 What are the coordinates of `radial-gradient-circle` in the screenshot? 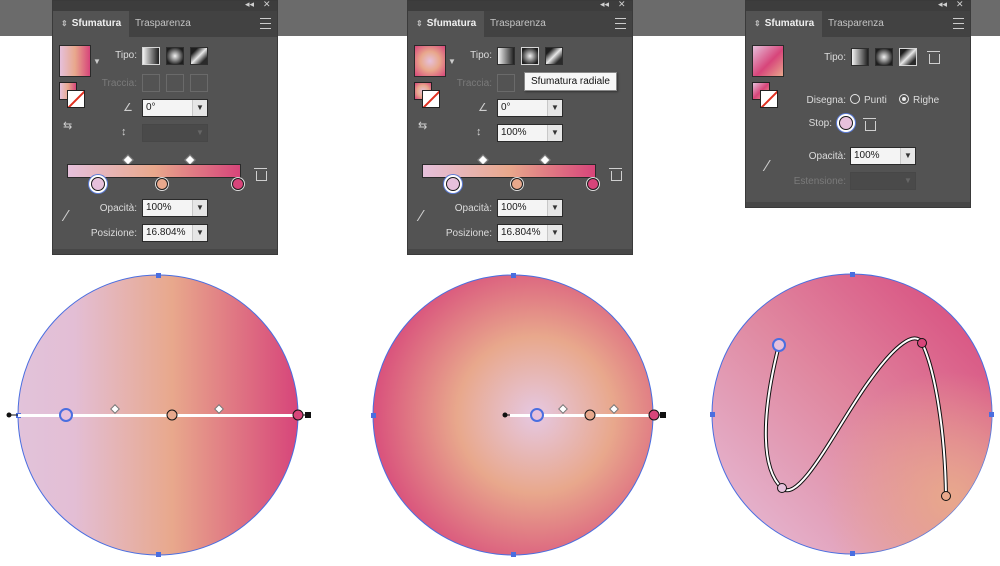 It's located at (518, 415).